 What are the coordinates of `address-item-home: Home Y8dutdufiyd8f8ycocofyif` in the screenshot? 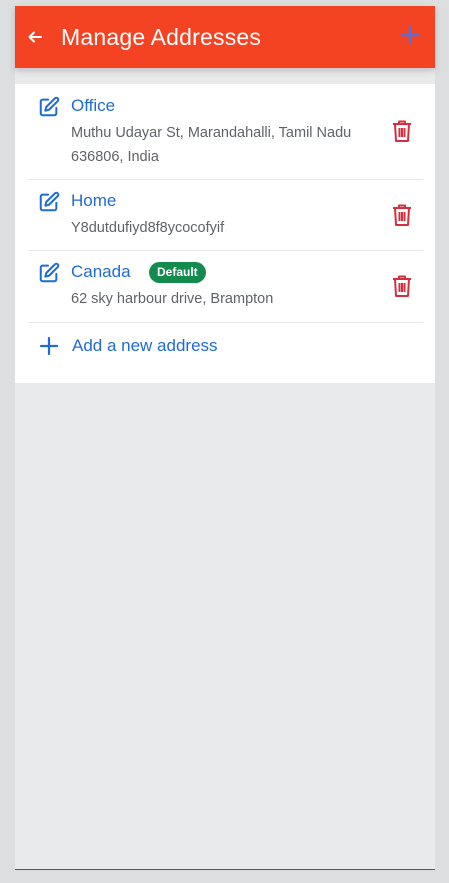 It's located at (225, 215).